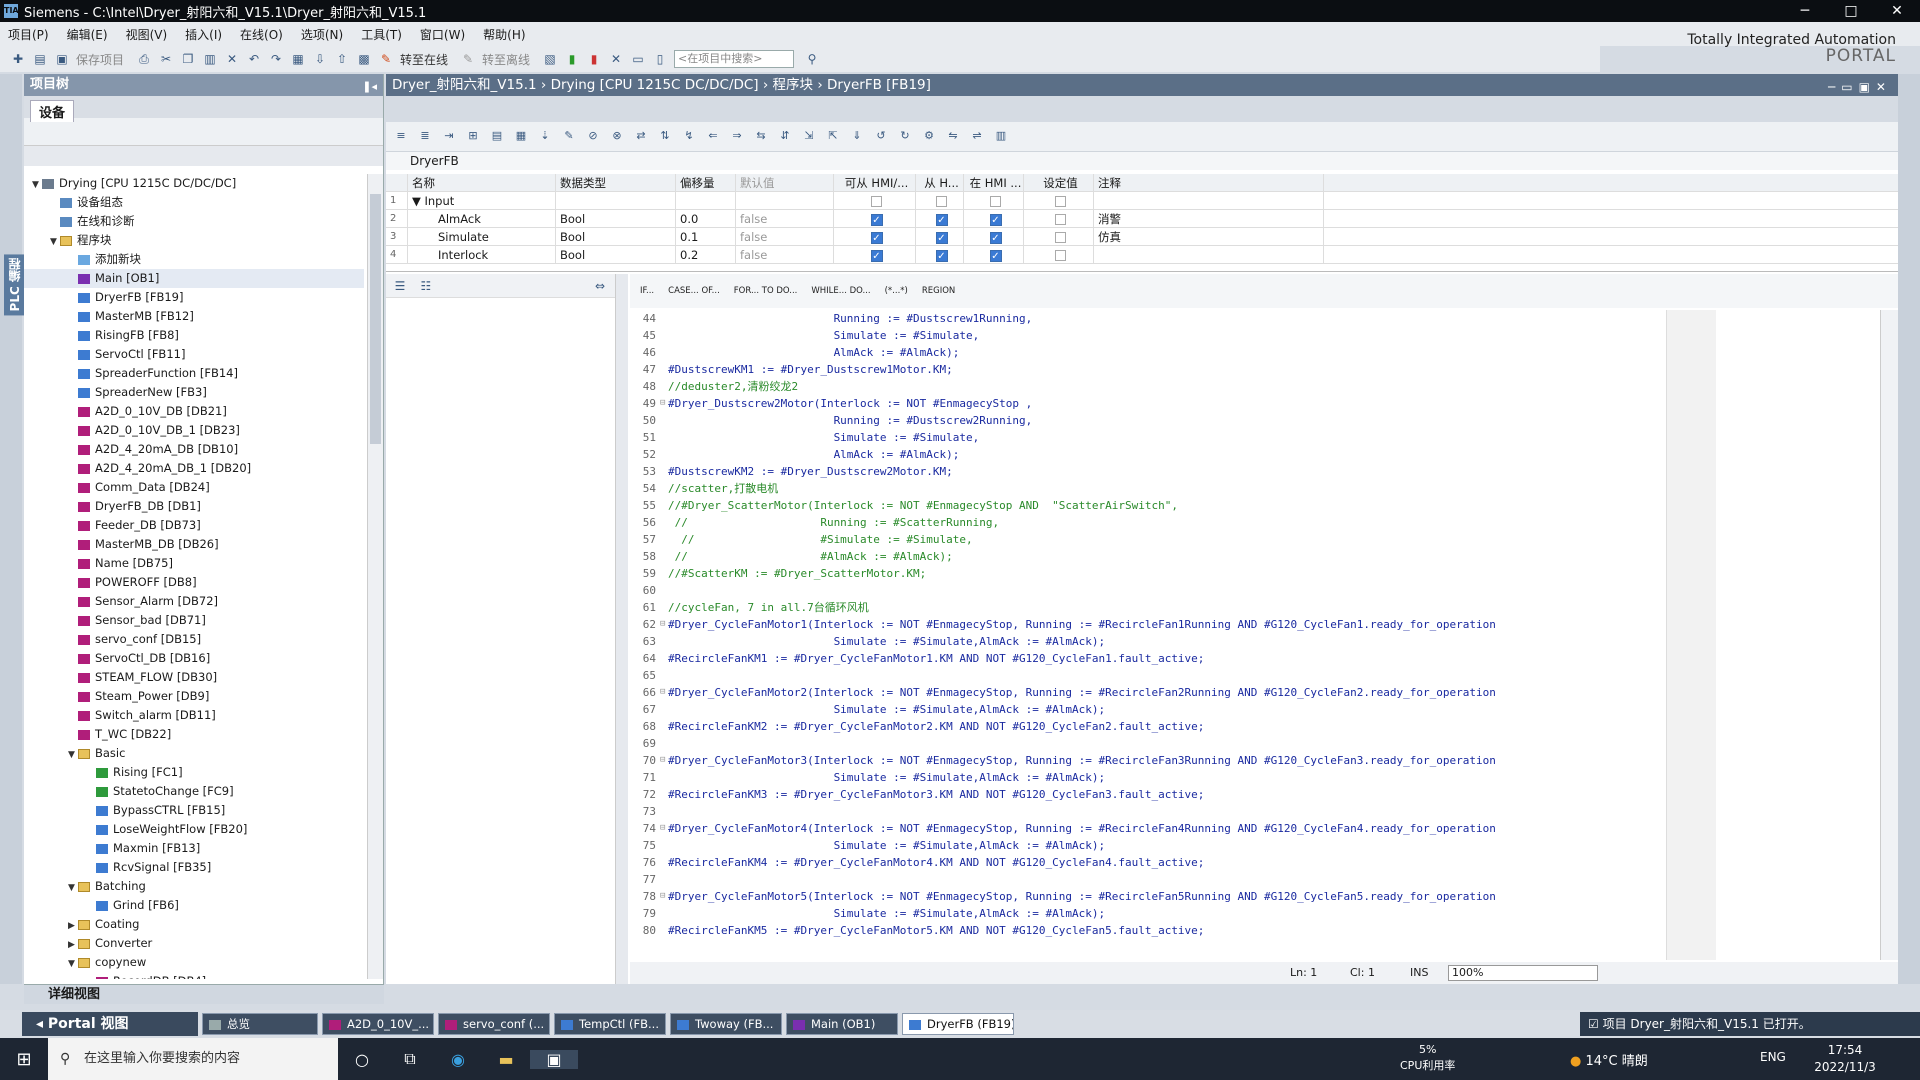 This screenshot has height=1080, width=1920. What do you see at coordinates (958, 1024) in the screenshot?
I see `editor-tab: DryerFB (FB19)` at bounding box center [958, 1024].